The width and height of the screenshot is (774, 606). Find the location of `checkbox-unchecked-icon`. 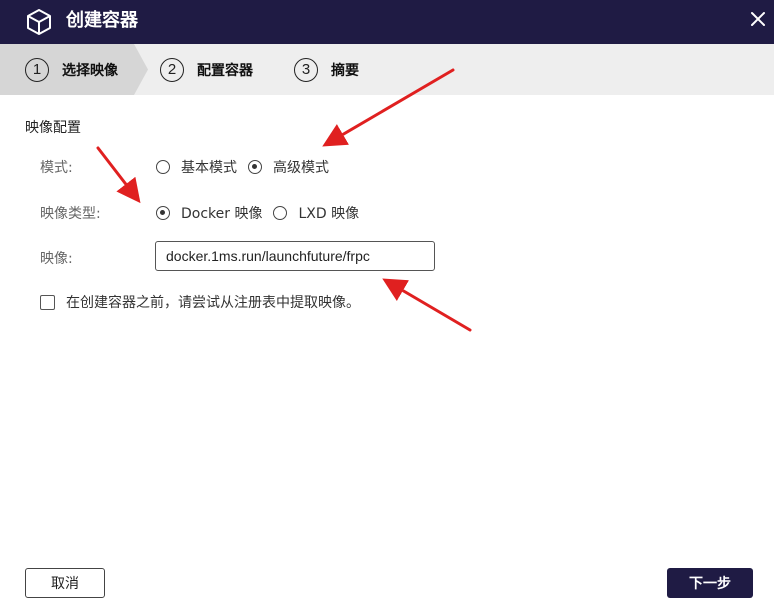

checkbox-unchecked-icon is located at coordinates (47, 302).